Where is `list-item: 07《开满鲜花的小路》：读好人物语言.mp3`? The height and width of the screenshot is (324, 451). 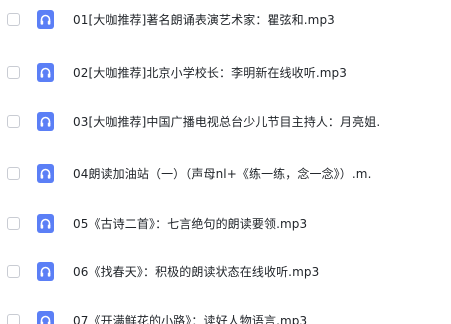
list-item: 07《开满鲜花的小路》：读好人物语言.mp3 is located at coordinates (225, 315).